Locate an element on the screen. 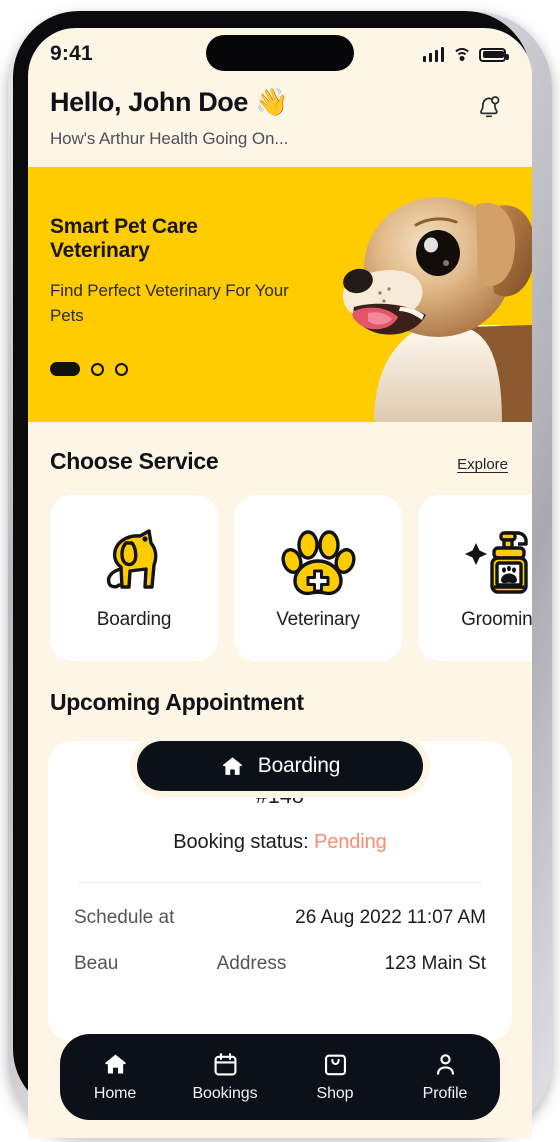  choose-service-header: Choose Service Explore is located at coordinates (280, 448).